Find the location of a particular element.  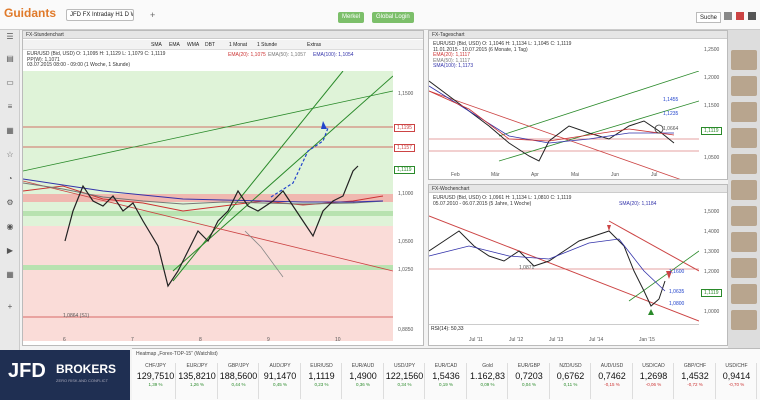

flag-icon is located at coordinates (740, 16).